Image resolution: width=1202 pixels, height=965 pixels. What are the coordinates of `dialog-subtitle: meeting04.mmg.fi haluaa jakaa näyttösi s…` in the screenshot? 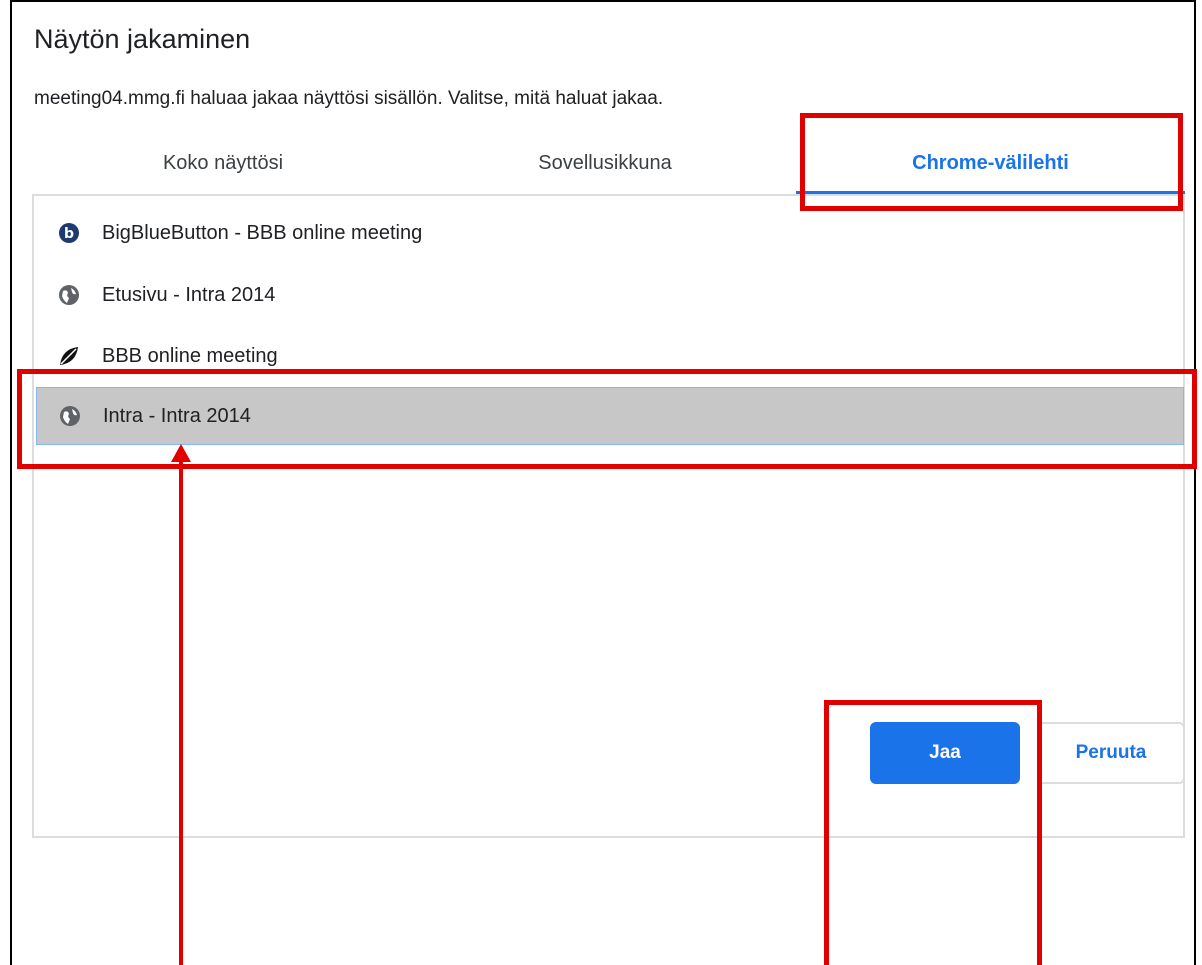 It's located at (349, 98).